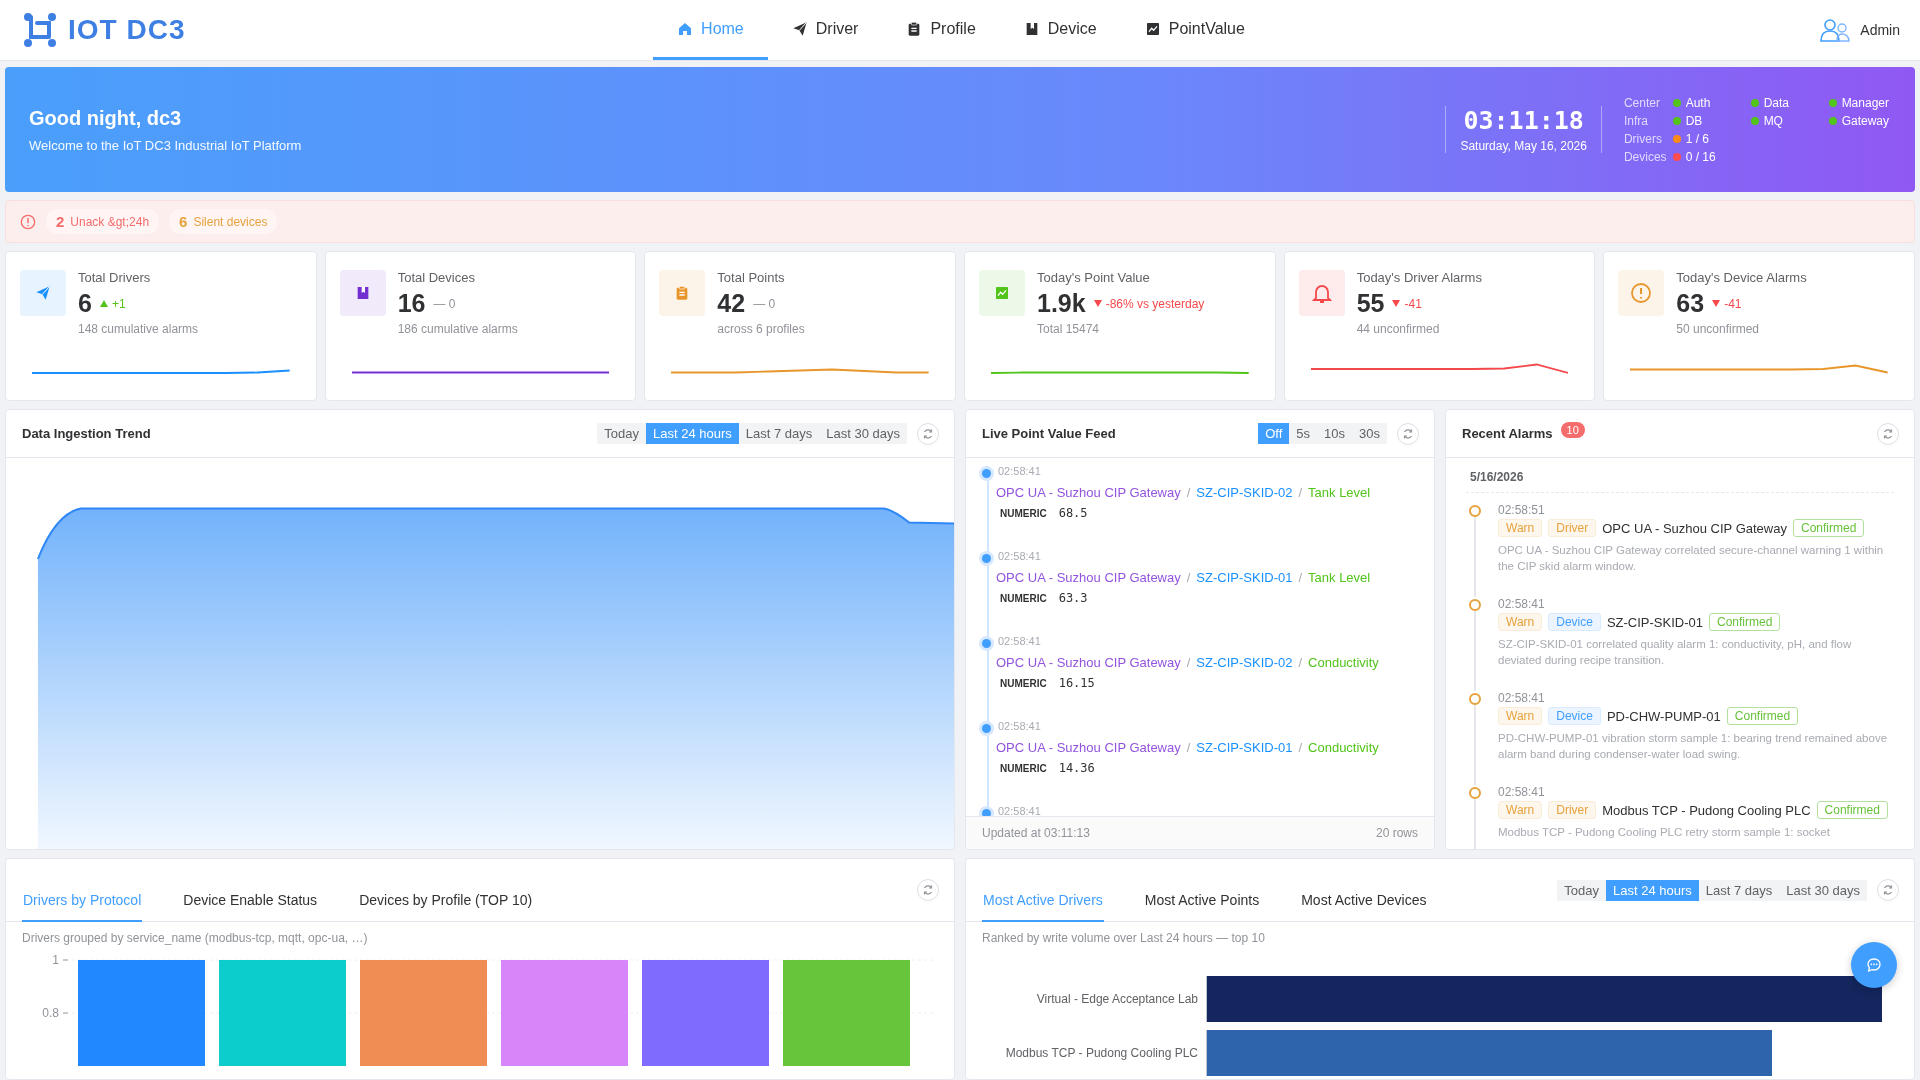 This screenshot has height=1080, width=1920. What do you see at coordinates (1369, 433) in the screenshot?
I see `range-option: 30s` at bounding box center [1369, 433].